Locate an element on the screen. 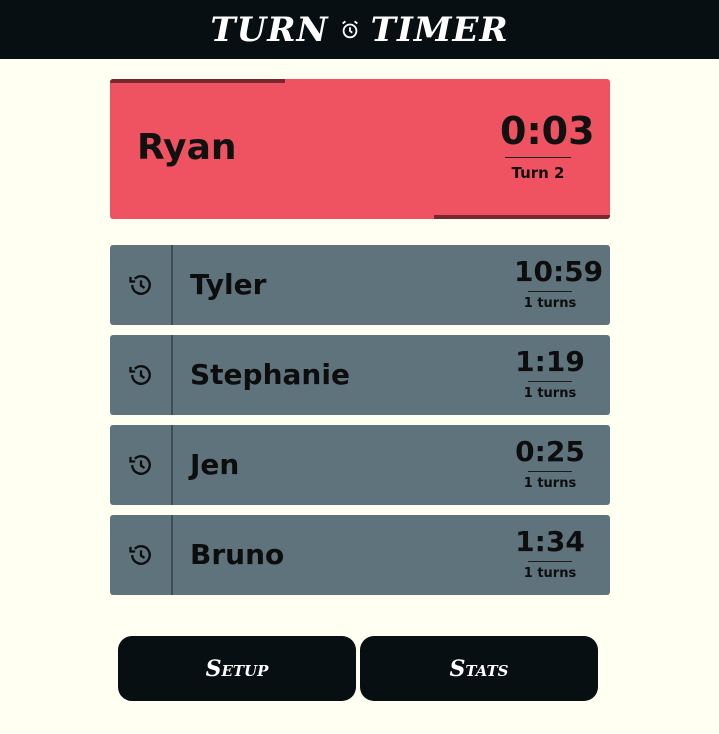 The height and width of the screenshot is (734, 719). player-time: 1:34 is located at coordinates (550, 541).